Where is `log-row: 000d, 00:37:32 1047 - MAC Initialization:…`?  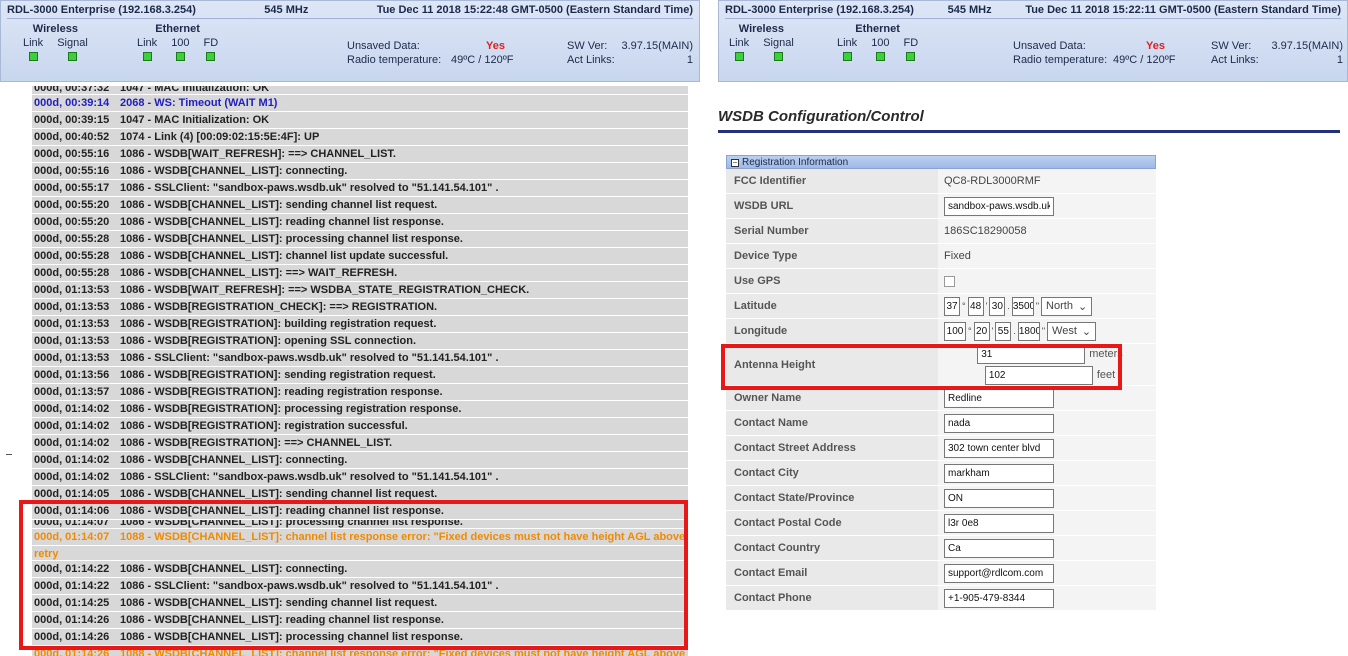
log-row: 000d, 00:37:32 1047 - MAC Initialization:… is located at coordinates (360, 90).